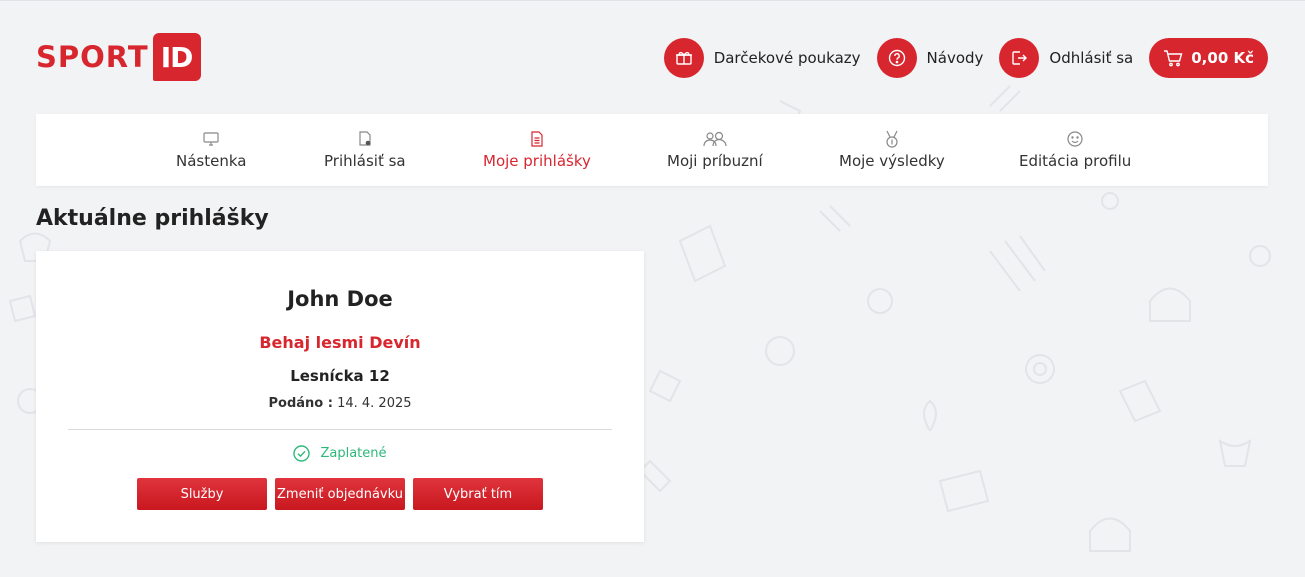 This screenshot has height=577, width=1305. I want to click on guides-link: Návody, so click(930, 58).